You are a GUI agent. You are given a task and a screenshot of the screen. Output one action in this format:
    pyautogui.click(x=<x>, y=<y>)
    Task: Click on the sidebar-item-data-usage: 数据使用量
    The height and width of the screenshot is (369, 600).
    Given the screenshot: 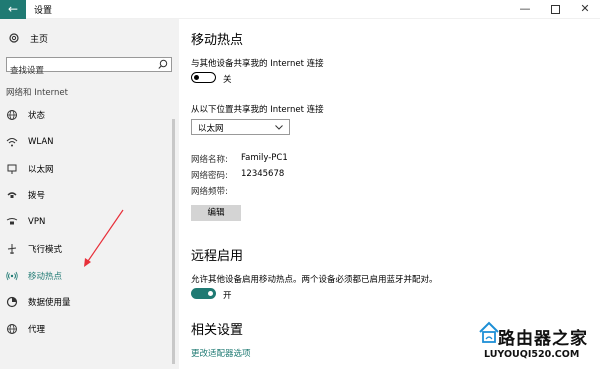 What is the action you would take?
    pyautogui.click(x=38, y=302)
    